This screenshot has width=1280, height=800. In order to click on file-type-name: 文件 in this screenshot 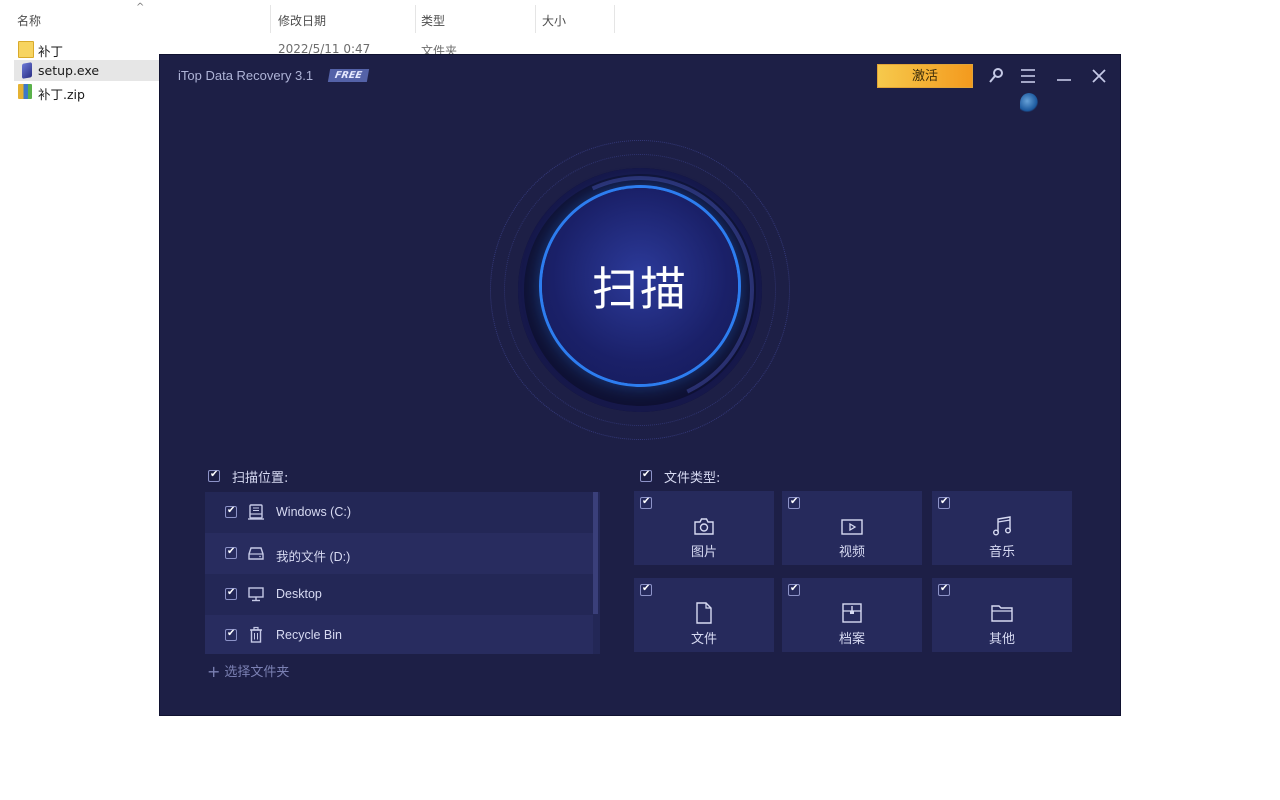, I will do `click(703, 639)`.